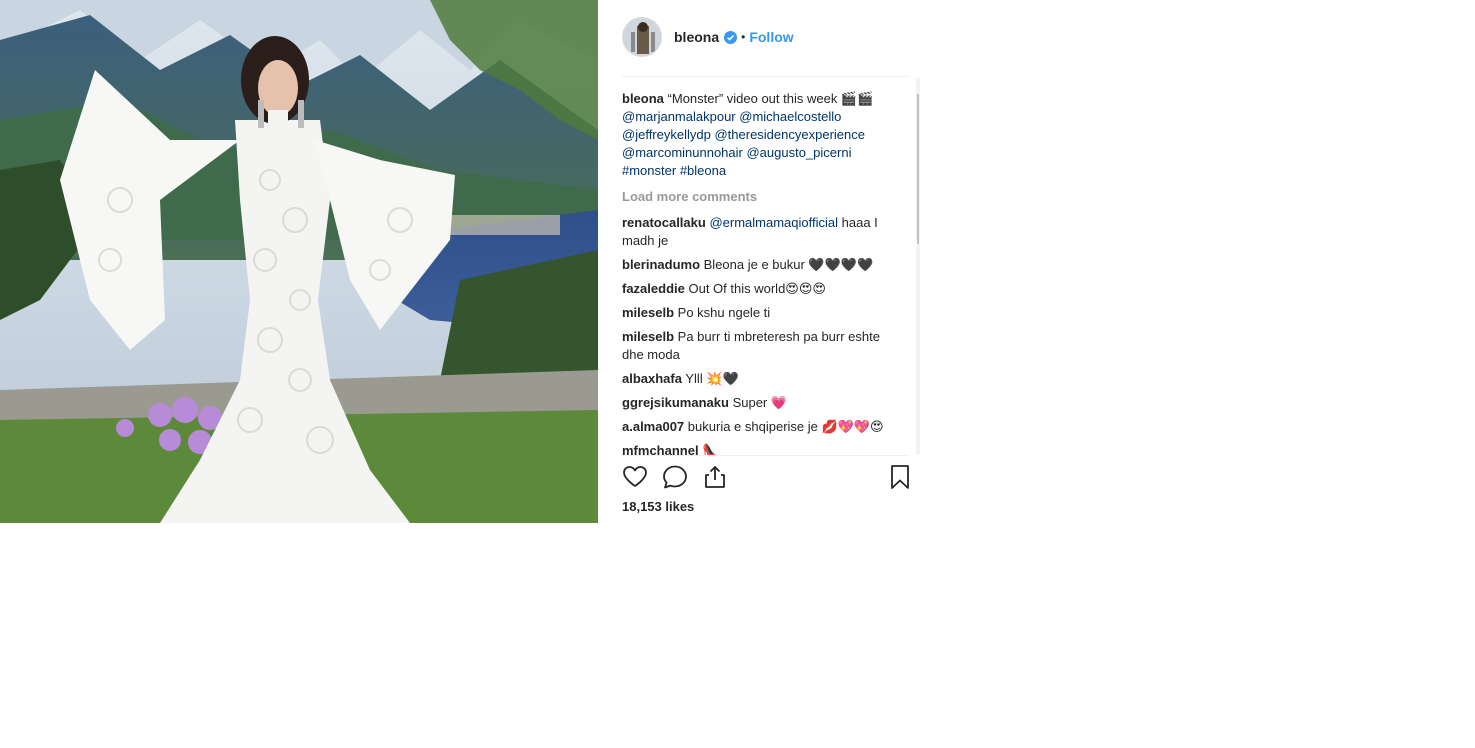 This screenshot has height=748, width=1475. Describe the element at coordinates (785, 426) in the screenshot. I see `comment-text: bukuria e shqiperise je 💋💖💖😍` at that location.